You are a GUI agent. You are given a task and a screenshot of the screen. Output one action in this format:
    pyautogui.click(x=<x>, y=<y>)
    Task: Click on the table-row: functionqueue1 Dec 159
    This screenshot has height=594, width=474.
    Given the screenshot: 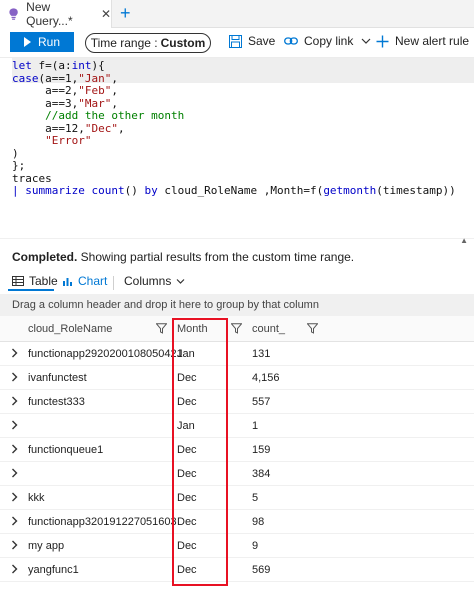 What is the action you would take?
    pyautogui.click(x=237, y=450)
    